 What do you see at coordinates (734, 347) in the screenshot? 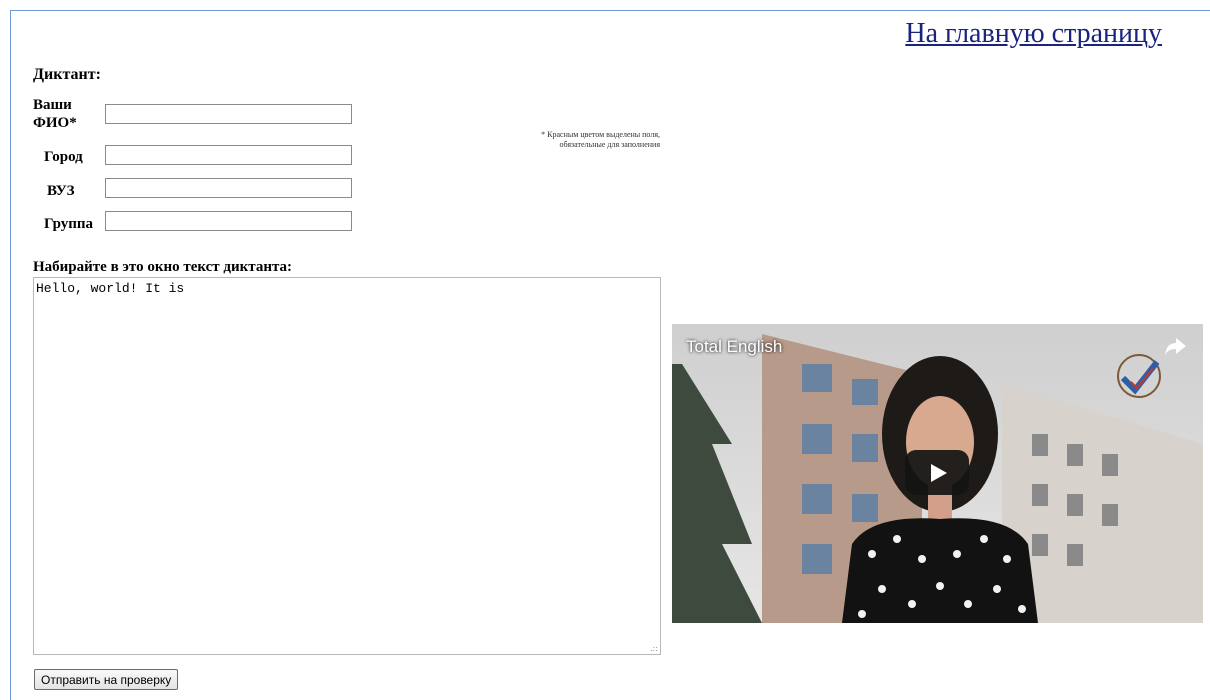
I see `video-title: Total English` at bounding box center [734, 347].